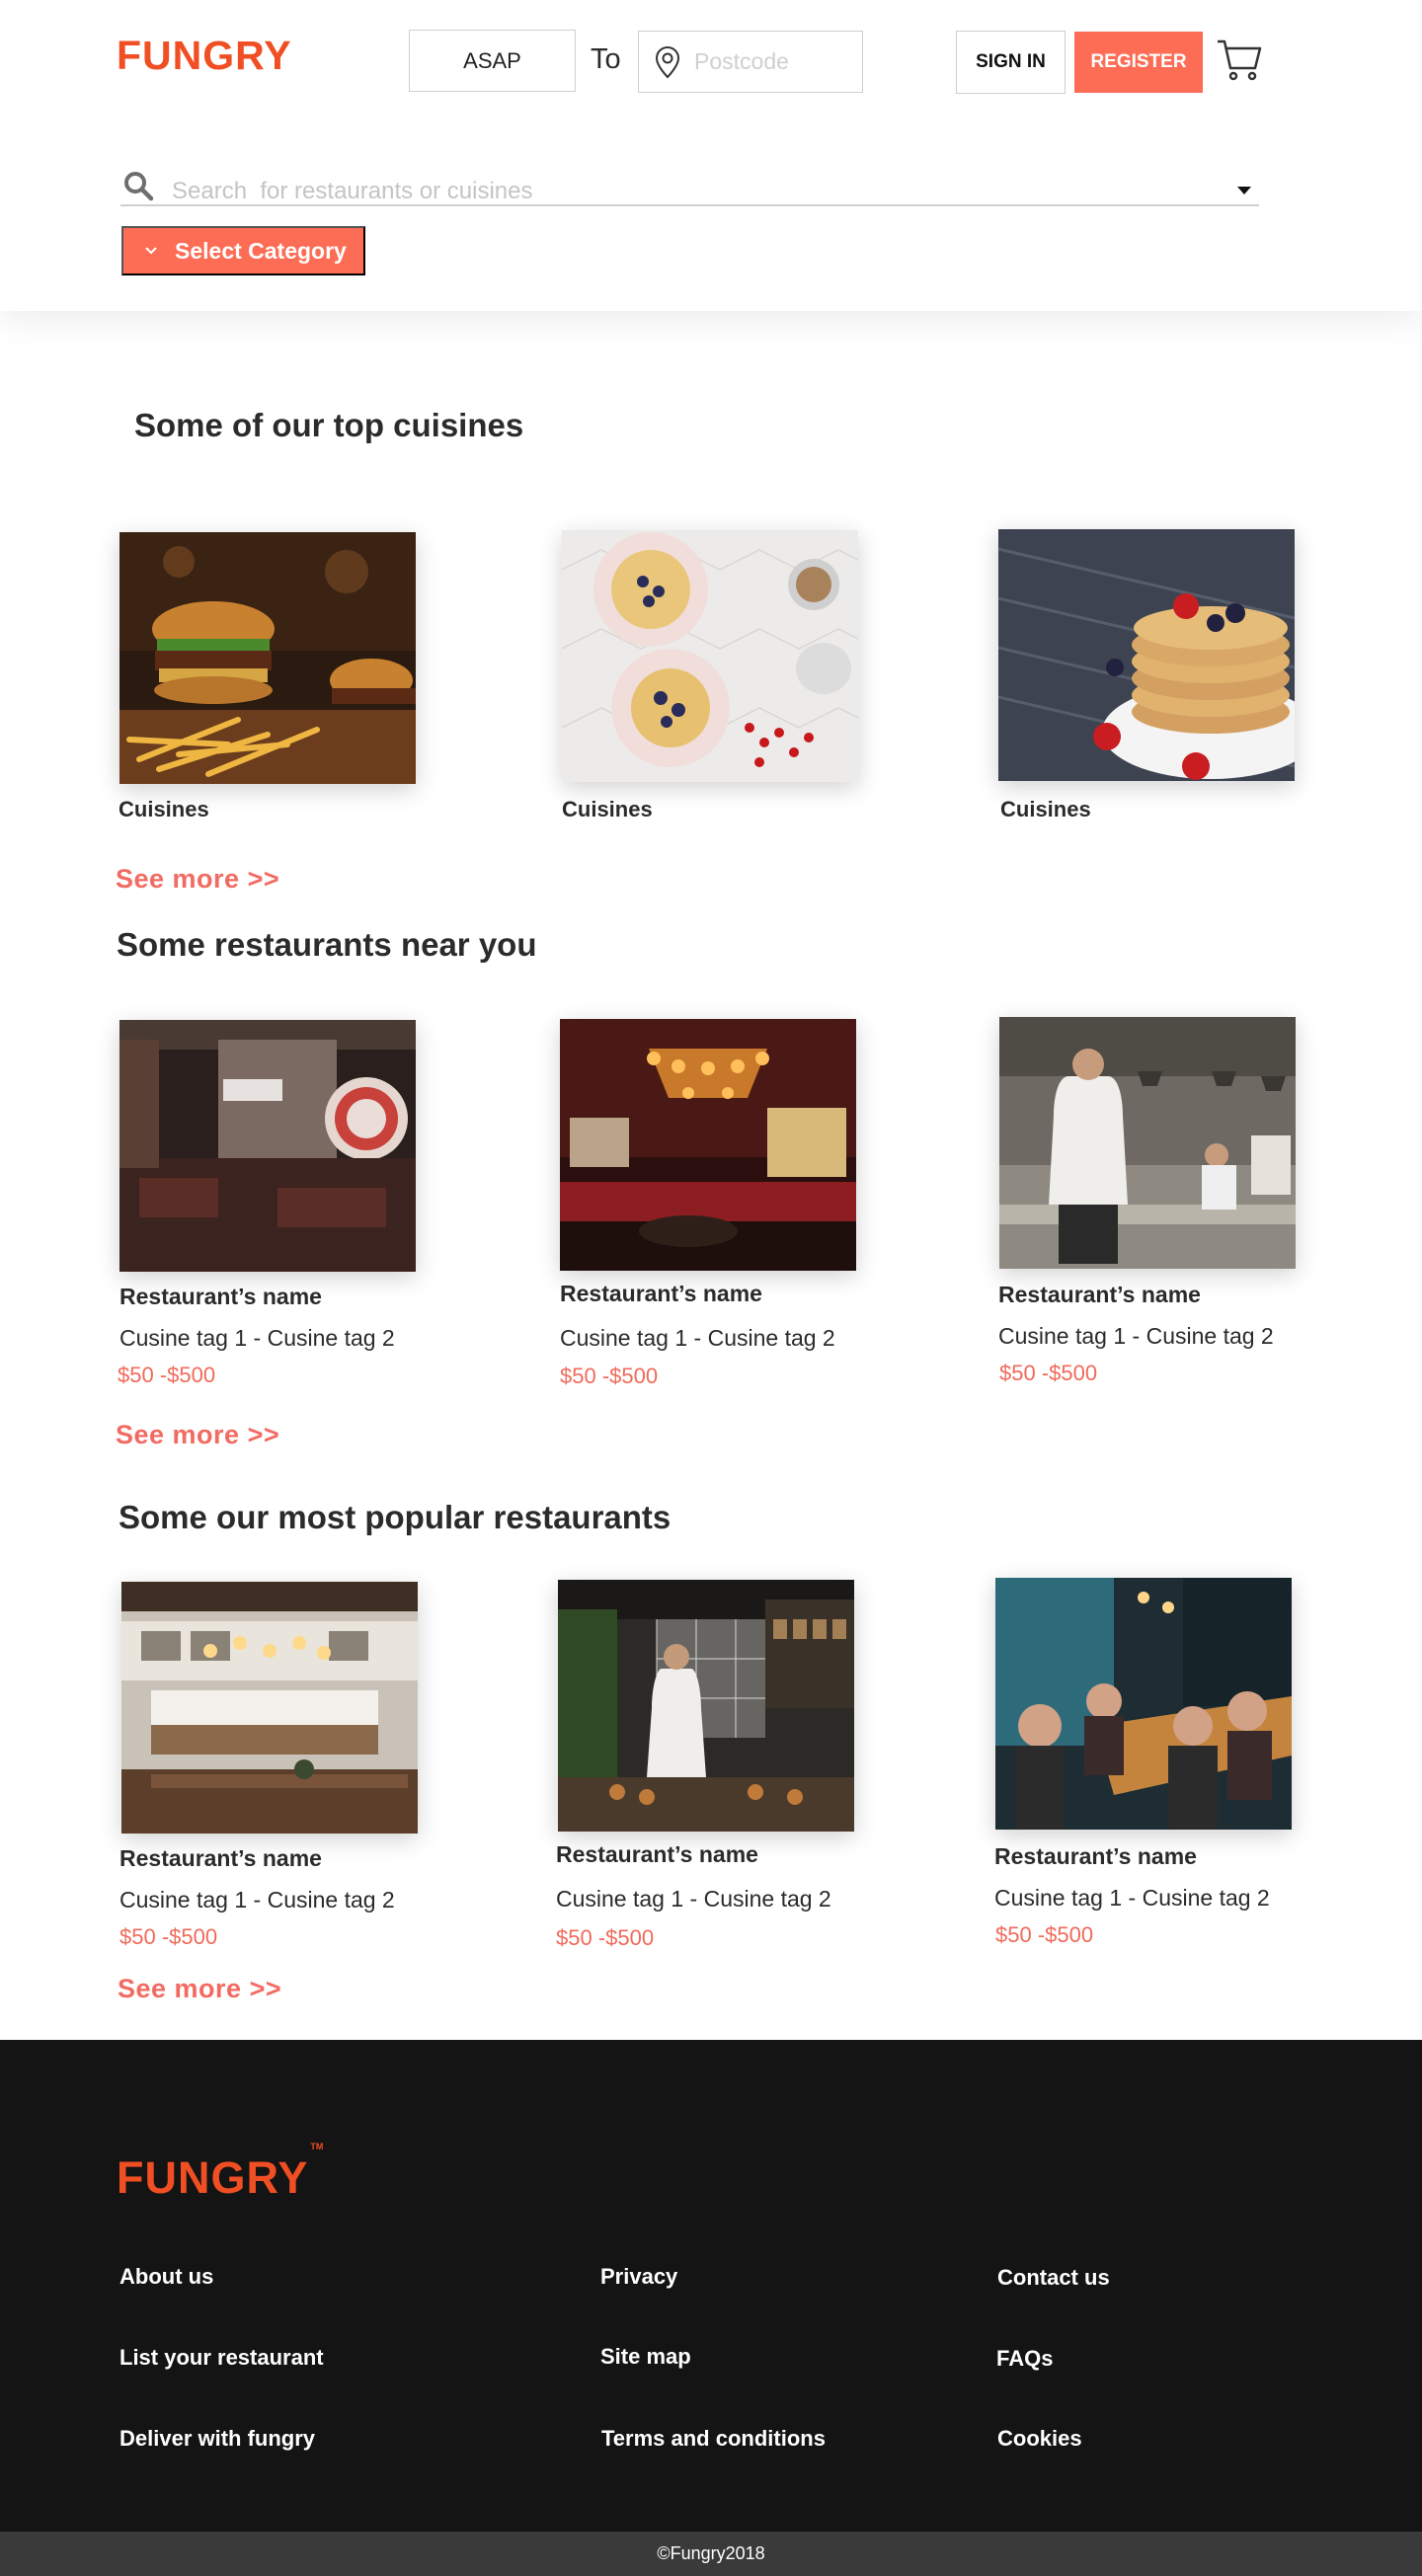  What do you see at coordinates (329, 425) in the screenshot?
I see `cuisines-section-title: Some of our top cuisines` at bounding box center [329, 425].